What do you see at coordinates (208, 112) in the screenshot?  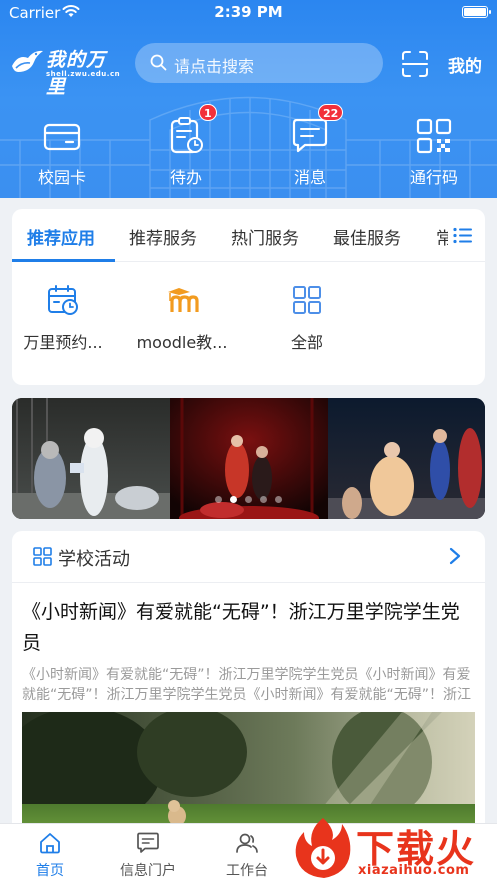 I see `todo-badge: 1` at bounding box center [208, 112].